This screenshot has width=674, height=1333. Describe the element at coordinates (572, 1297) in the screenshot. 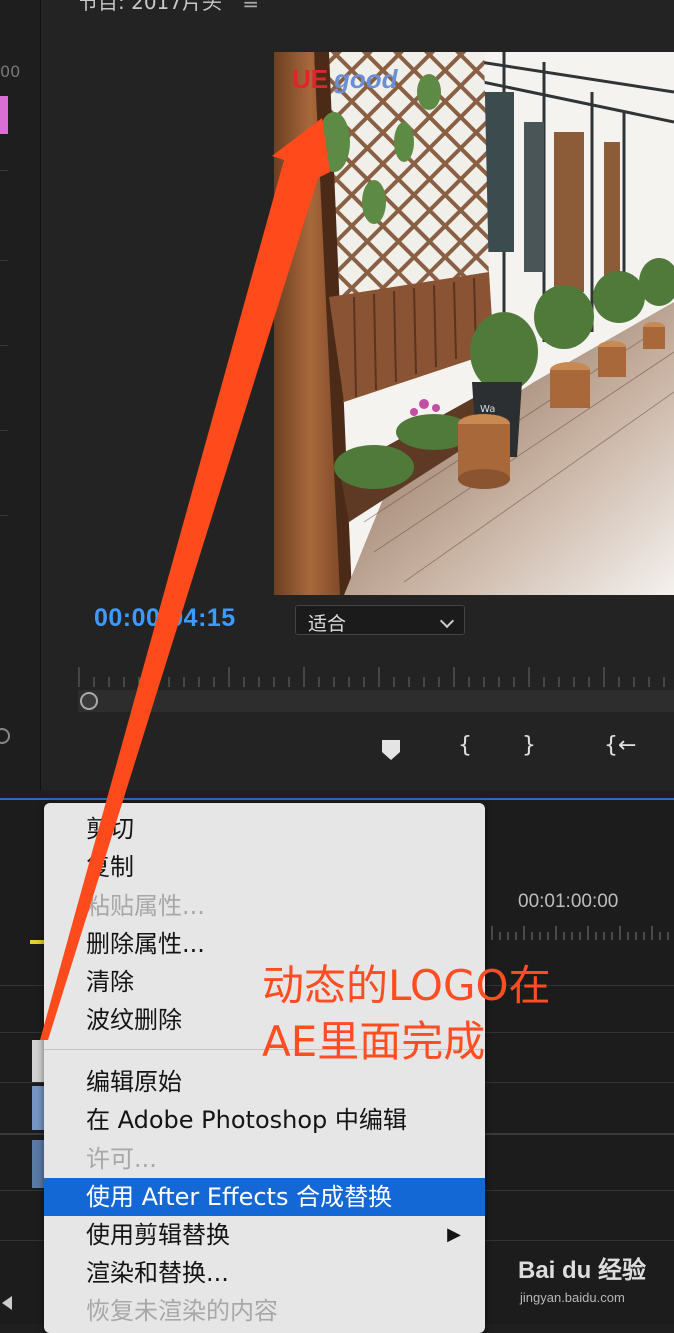

I see `baidu-watermark-url: jingyan.baidu.com` at that location.